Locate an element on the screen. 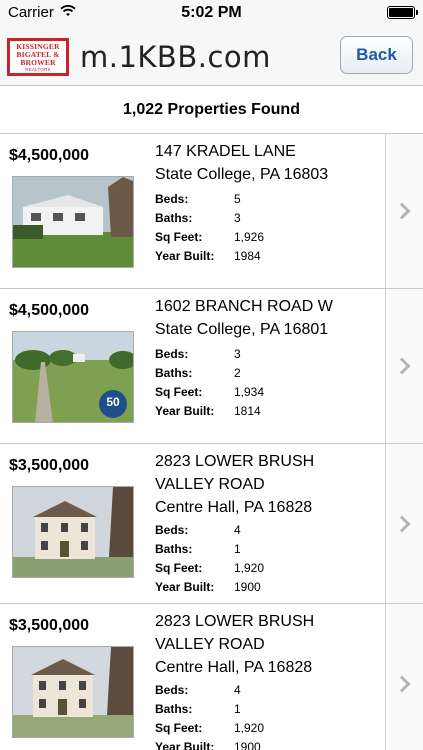 The height and width of the screenshot is (750, 423). baths-value: 3 is located at coordinates (237, 218).